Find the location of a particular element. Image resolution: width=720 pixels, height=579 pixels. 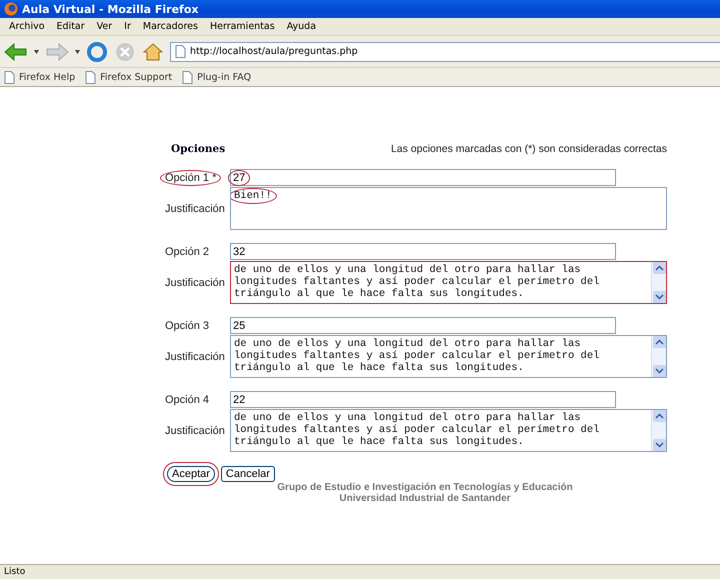

justification-field: Bien!! is located at coordinates (448, 208).